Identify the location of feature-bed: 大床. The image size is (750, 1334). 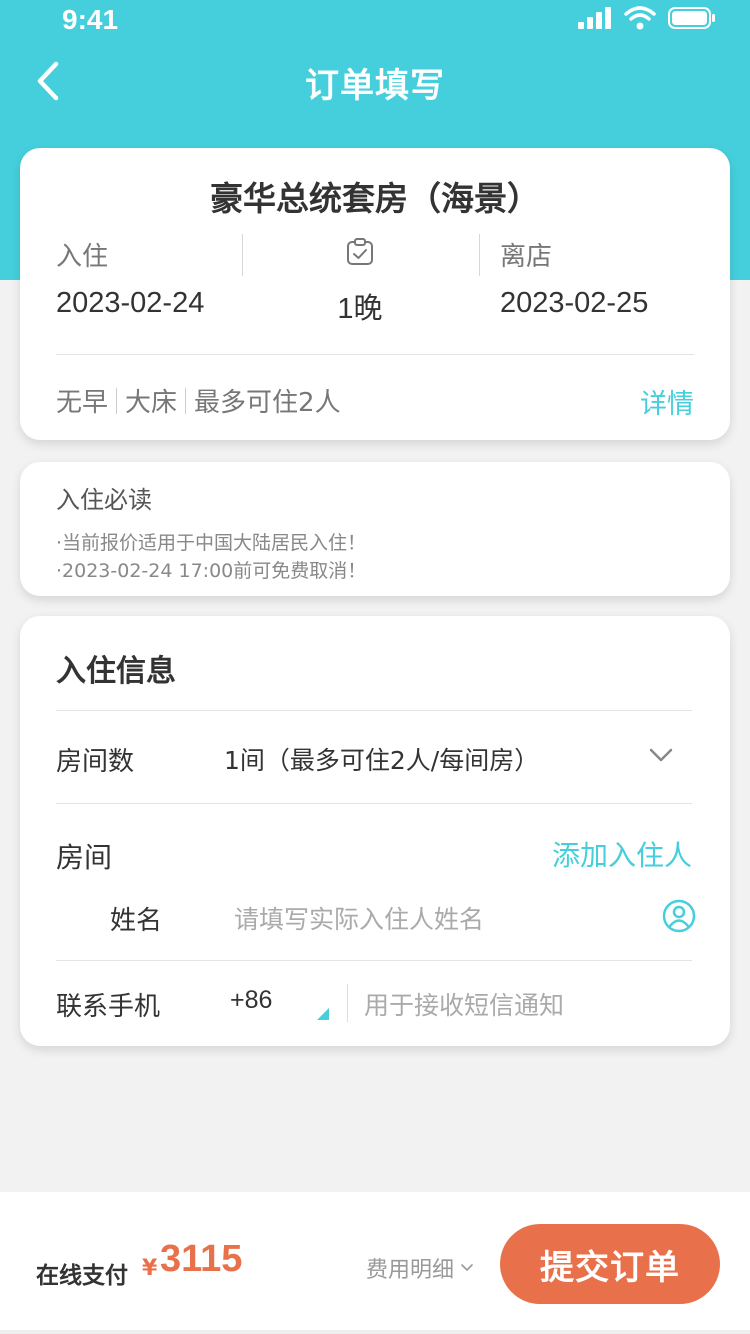
(151, 403).